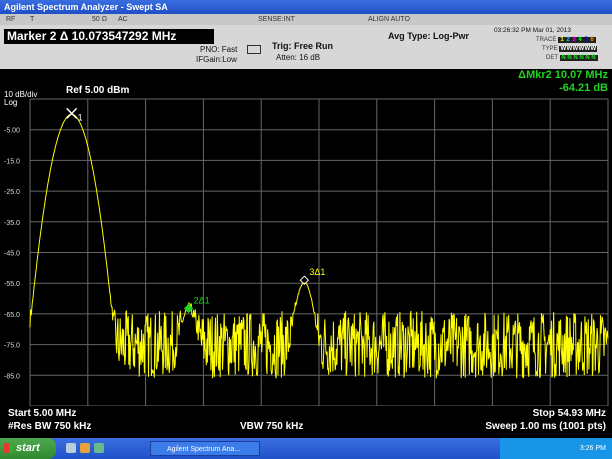  What do you see at coordinates (306, 19) in the screenshot?
I see `status-strip: RF T 50 Ω AC SENSE:INT ALIGN AUTO` at bounding box center [306, 19].